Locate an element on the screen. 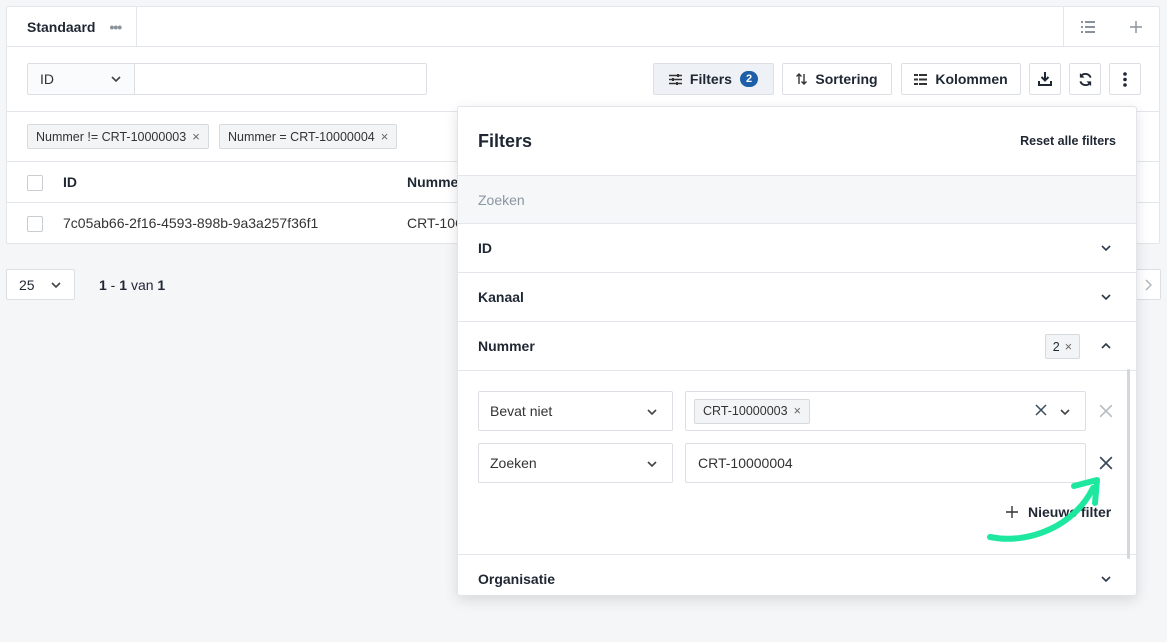 This screenshot has height=642, width=1167. range-start: 1 is located at coordinates (103, 285).